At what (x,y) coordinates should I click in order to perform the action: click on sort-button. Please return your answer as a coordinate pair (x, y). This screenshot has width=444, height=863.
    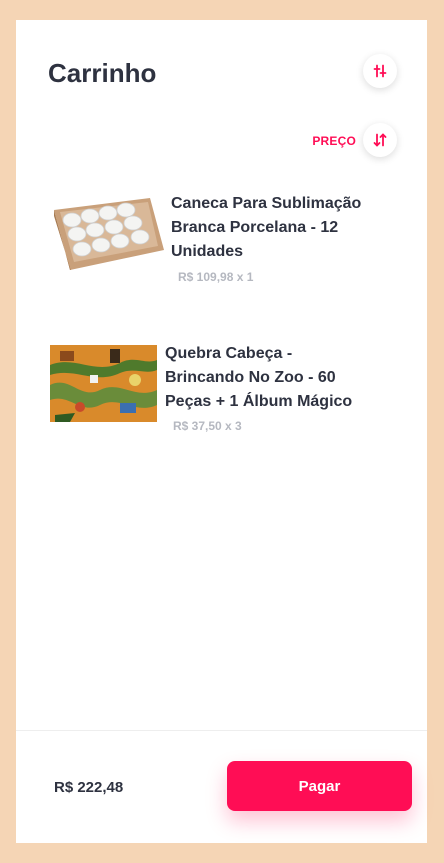
    Looking at the image, I should click on (380, 140).